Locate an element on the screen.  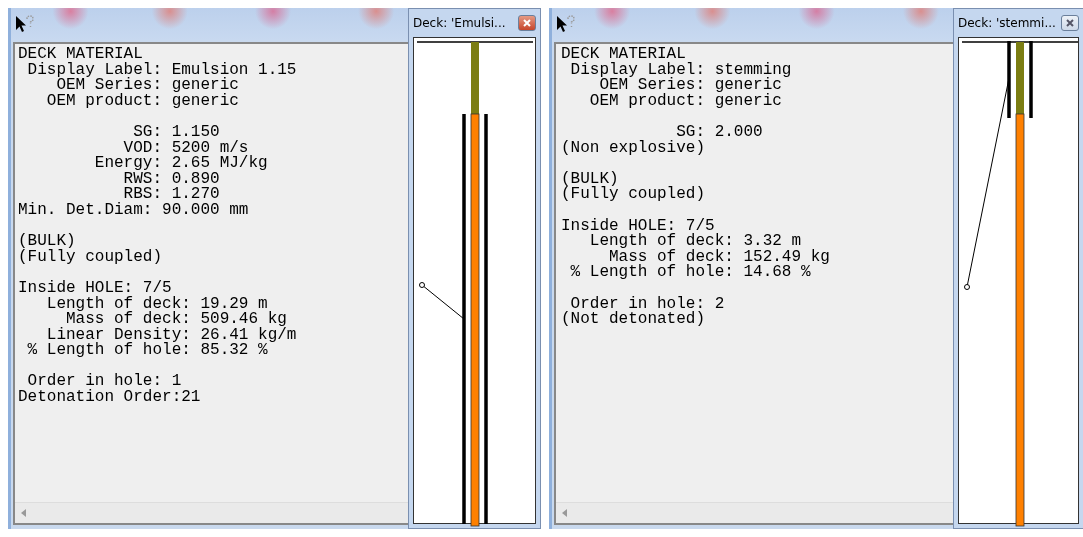
info-line: Length of deck: 3.32 m is located at coordinates (695, 242).